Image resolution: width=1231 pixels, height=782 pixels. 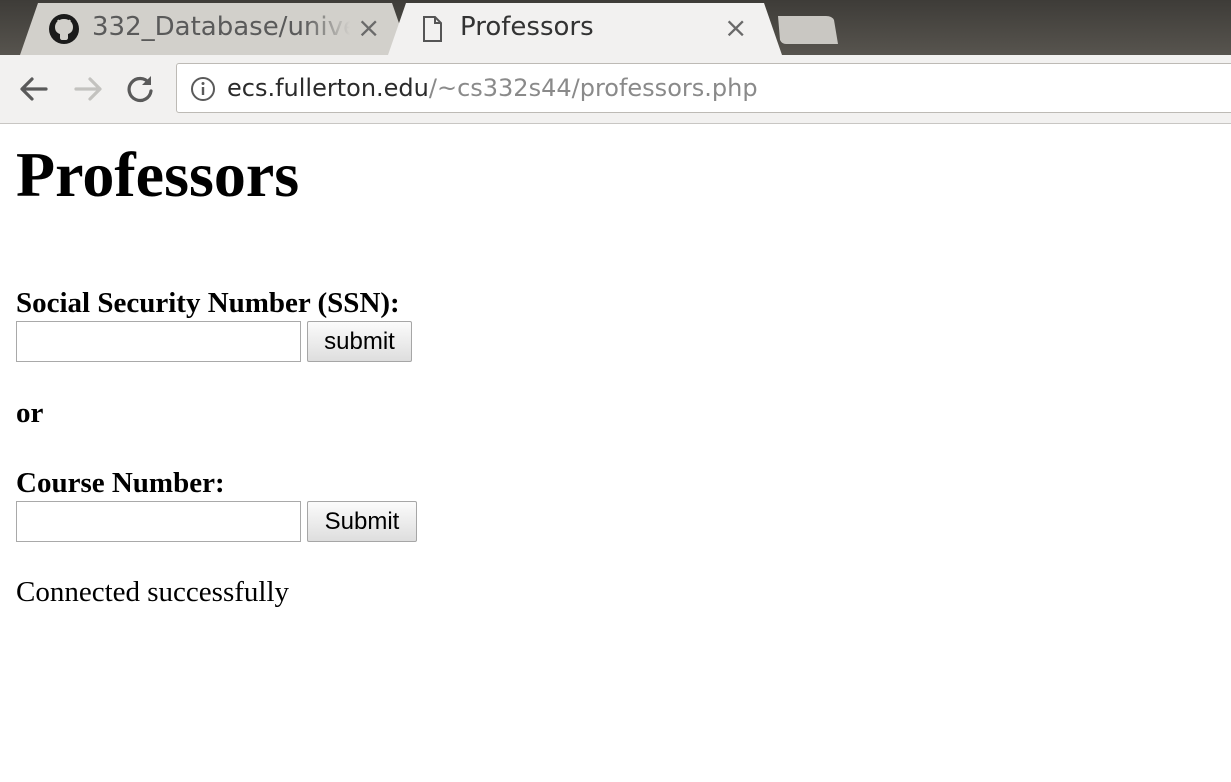 I want to click on url-host: ecs.fullerton.edu, so click(x=328, y=88).